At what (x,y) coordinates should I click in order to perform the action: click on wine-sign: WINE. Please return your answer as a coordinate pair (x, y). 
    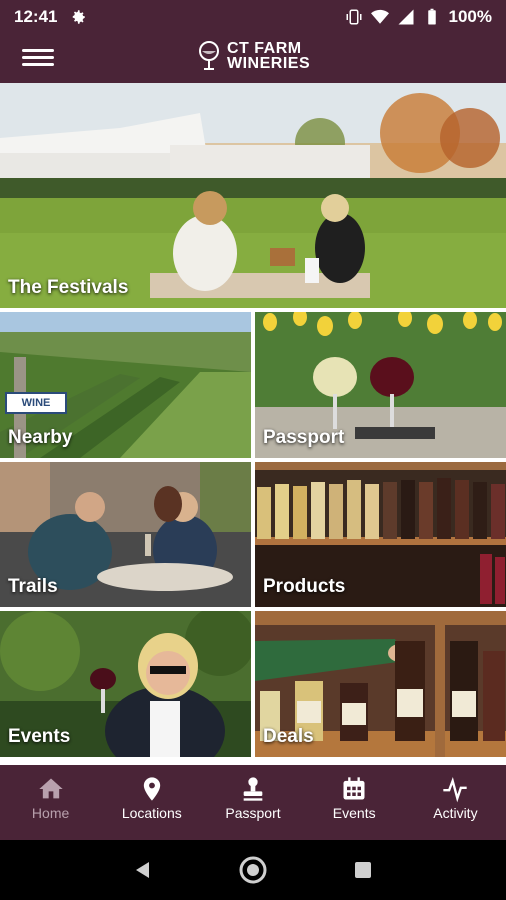
    Looking at the image, I should click on (36, 403).